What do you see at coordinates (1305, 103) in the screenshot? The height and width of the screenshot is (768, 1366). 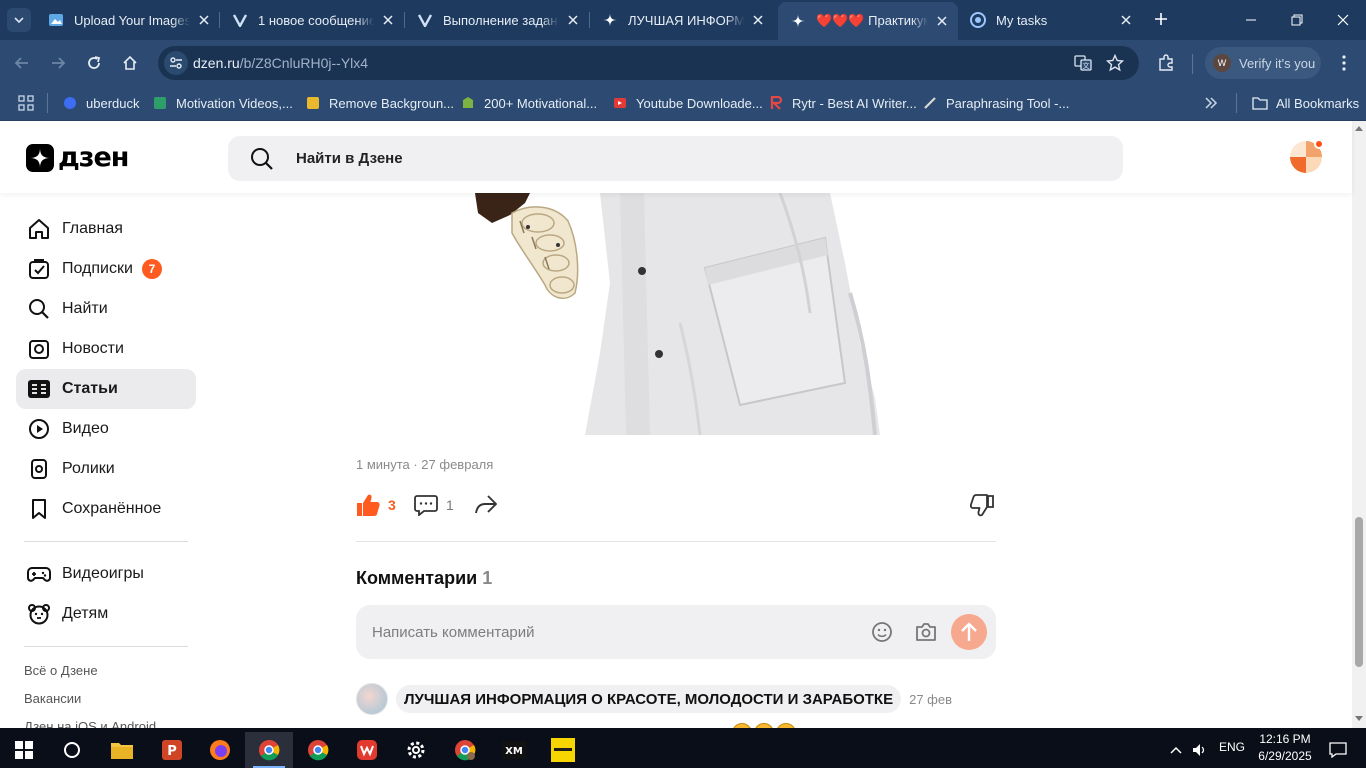 I see `all-bookmarks-button: All Bookmarks` at bounding box center [1305, 103].